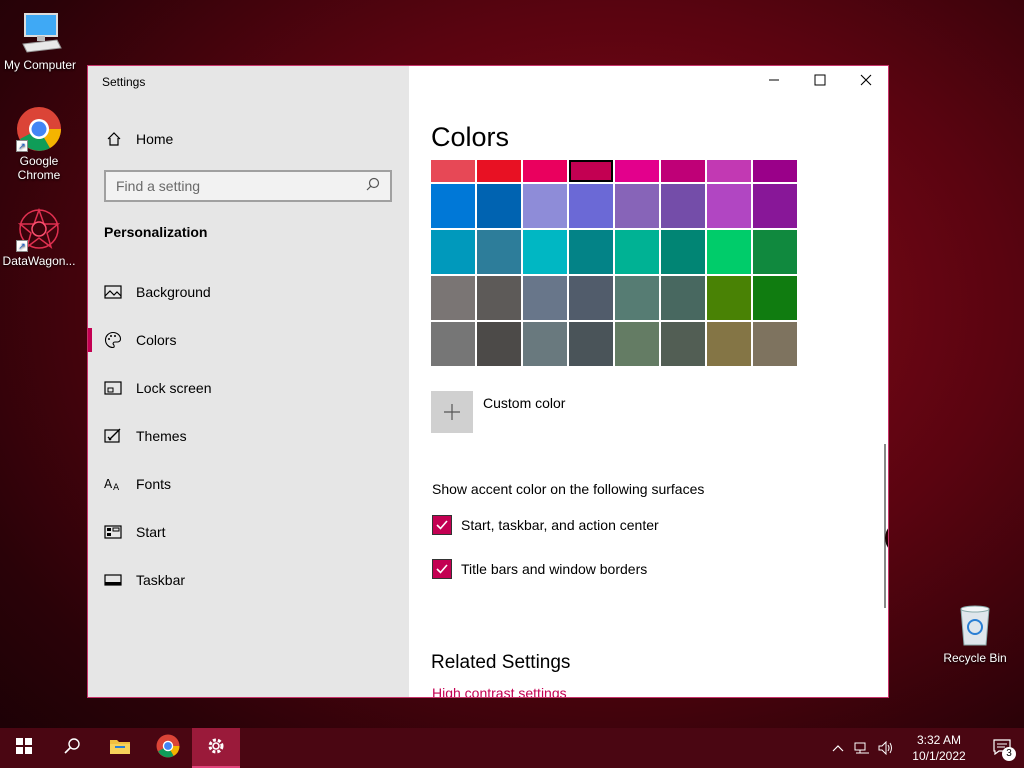  I want to click on close-button, so click(865, 82).